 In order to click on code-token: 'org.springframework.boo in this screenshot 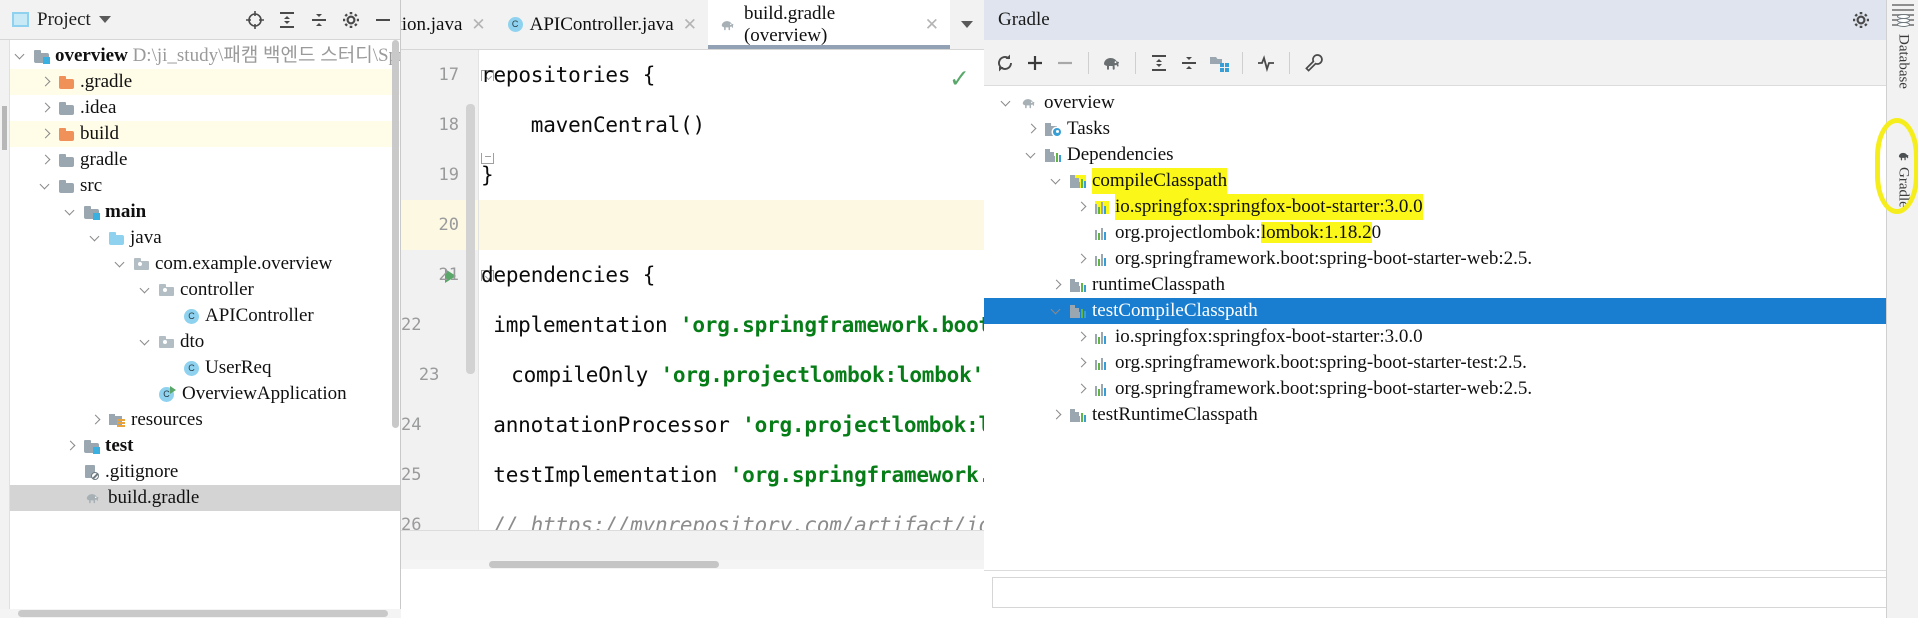, I will do `click(856, 475)`.